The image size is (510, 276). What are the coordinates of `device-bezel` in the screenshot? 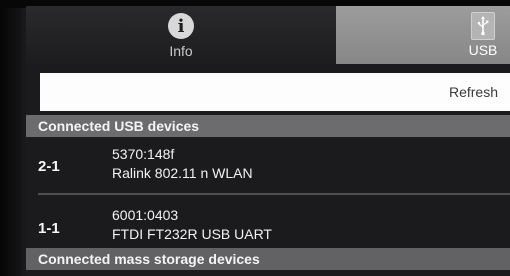 It's located at (13, 138).